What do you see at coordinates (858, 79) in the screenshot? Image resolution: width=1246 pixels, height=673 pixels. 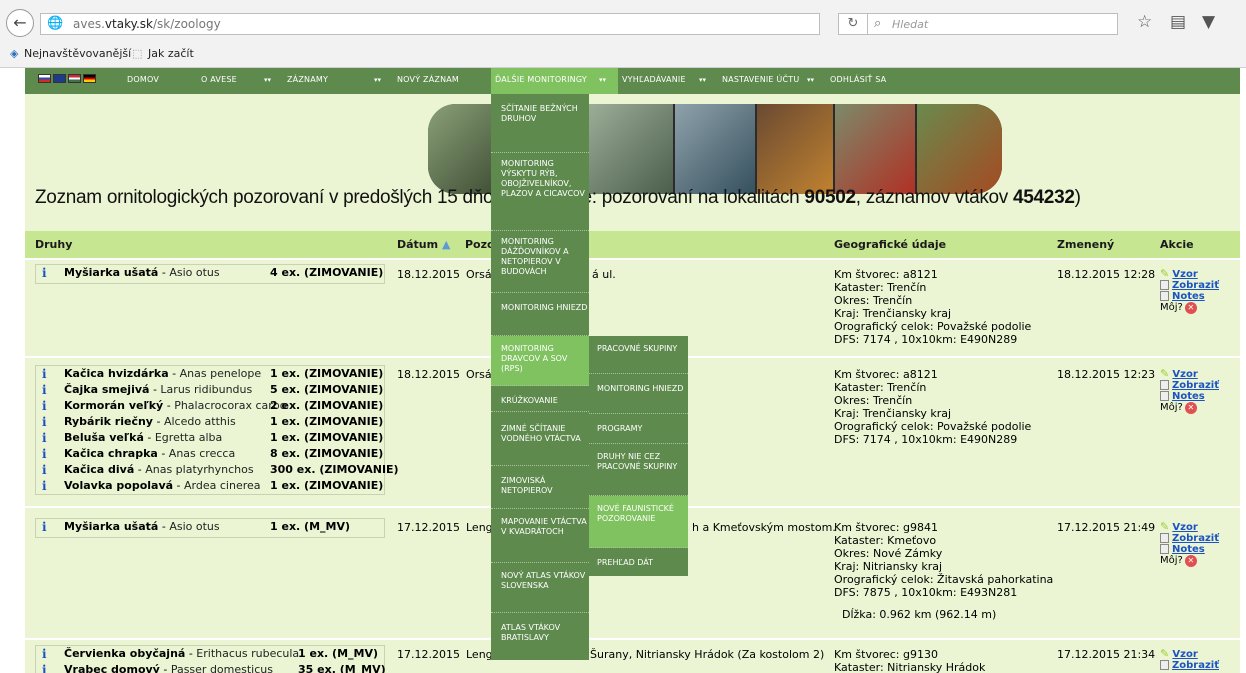 I see `nav-odhlasit-sa: ODHLÁSIŤ SA` at bounding box center [858, 79].